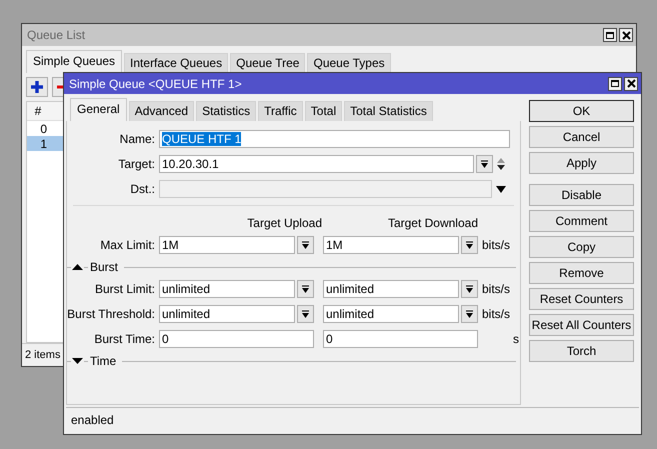  I want to click on table-cell-text: 0, so click(43, 129).